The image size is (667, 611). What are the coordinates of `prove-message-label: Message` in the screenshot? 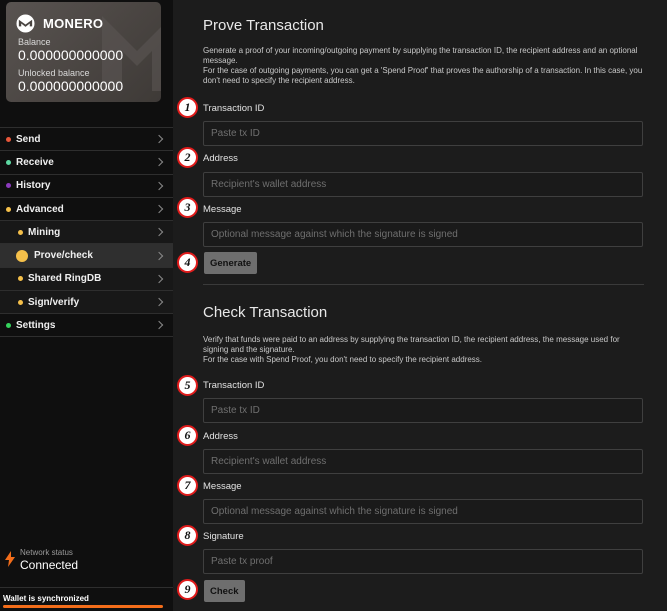 It's located at (222, 209).